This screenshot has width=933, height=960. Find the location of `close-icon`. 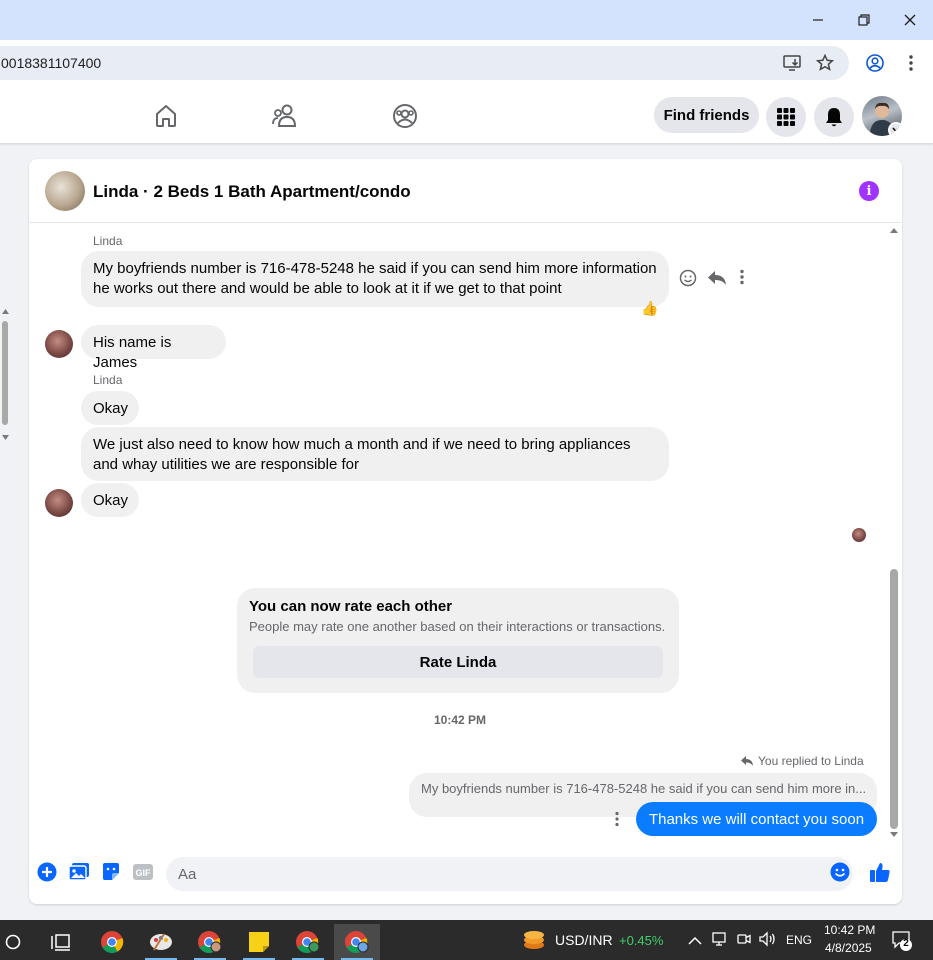

close-icon is located at coordinates (910, 20).